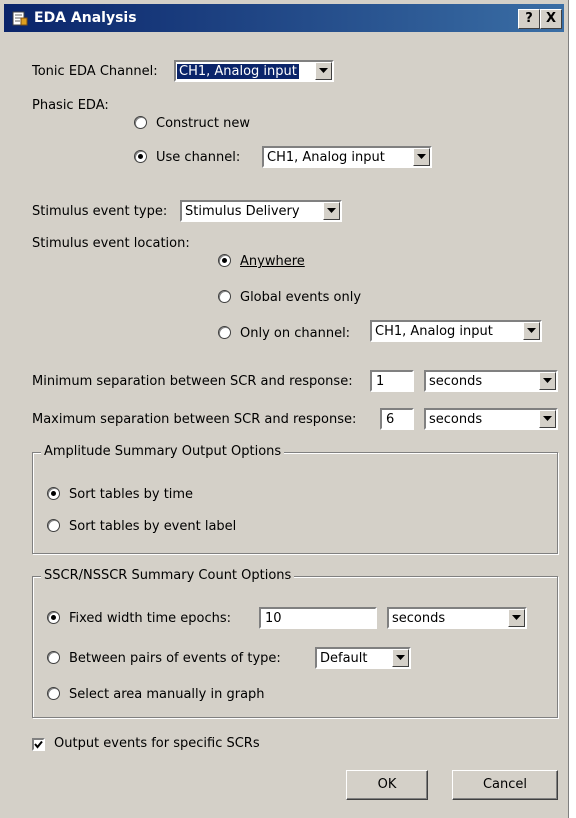 Image resolution: width=576 pixels, height=818 pixels. Describe the element at coordinates (224, 296) in the screenshot. I see `global-events-radio` at that location.